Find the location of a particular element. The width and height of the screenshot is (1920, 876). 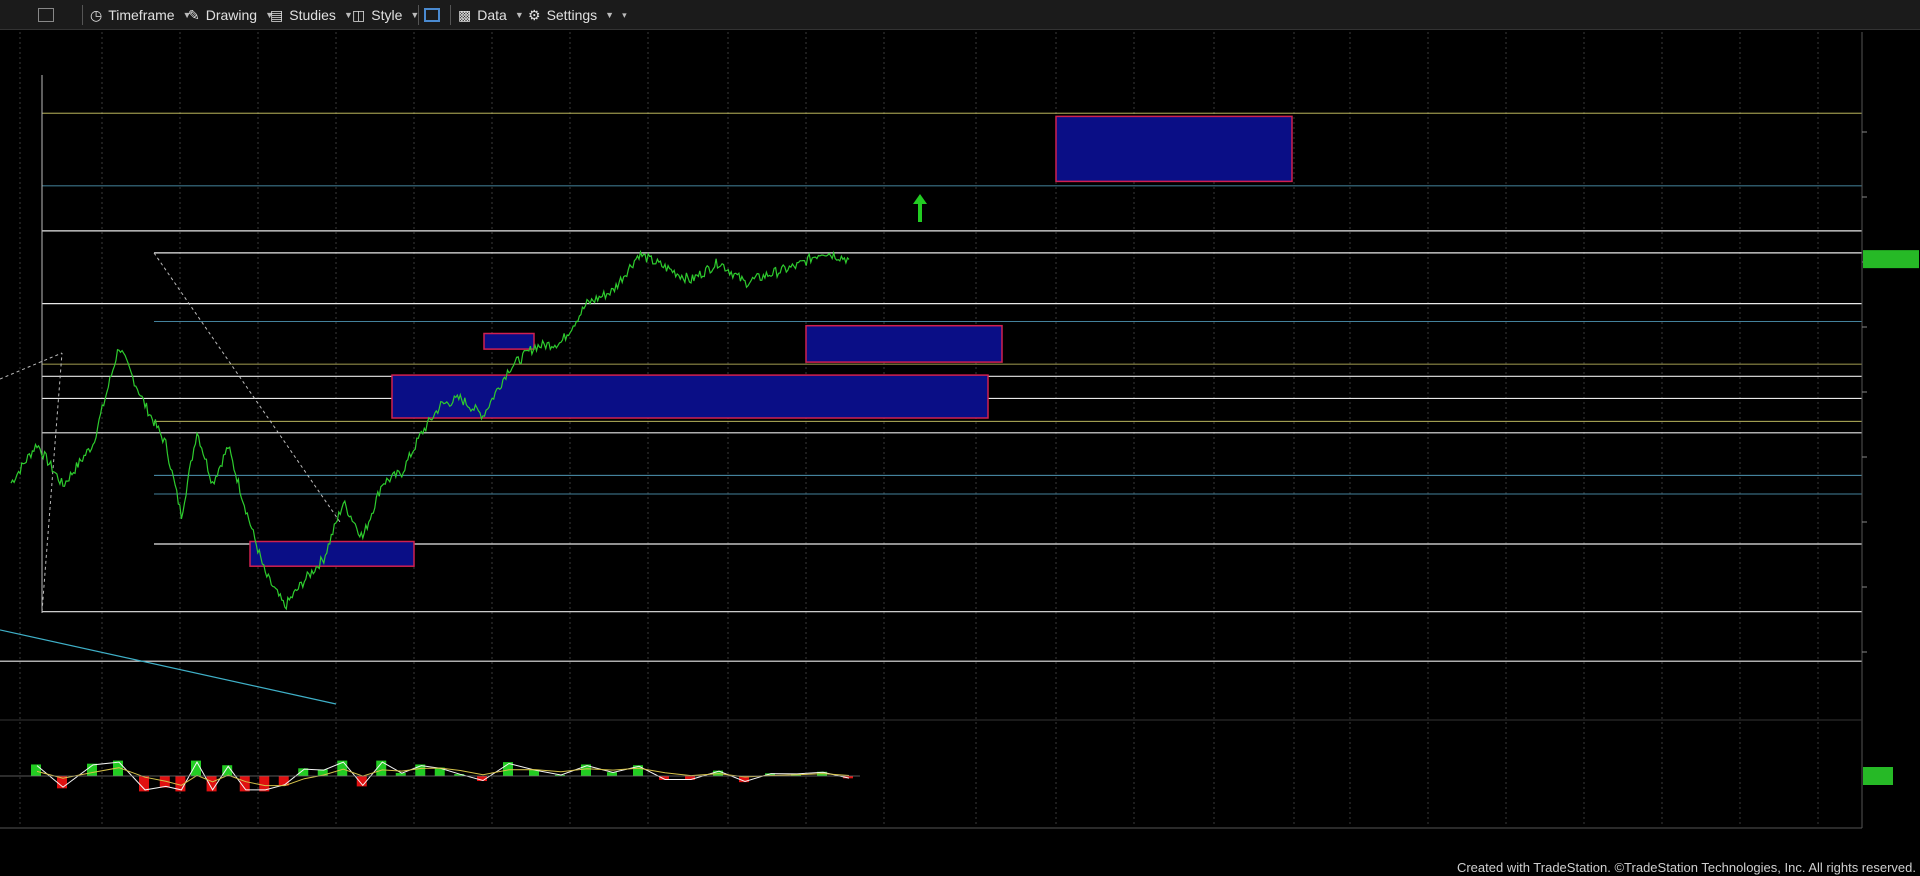

drawing-label: Drawing is located at coordinates (231, 15).